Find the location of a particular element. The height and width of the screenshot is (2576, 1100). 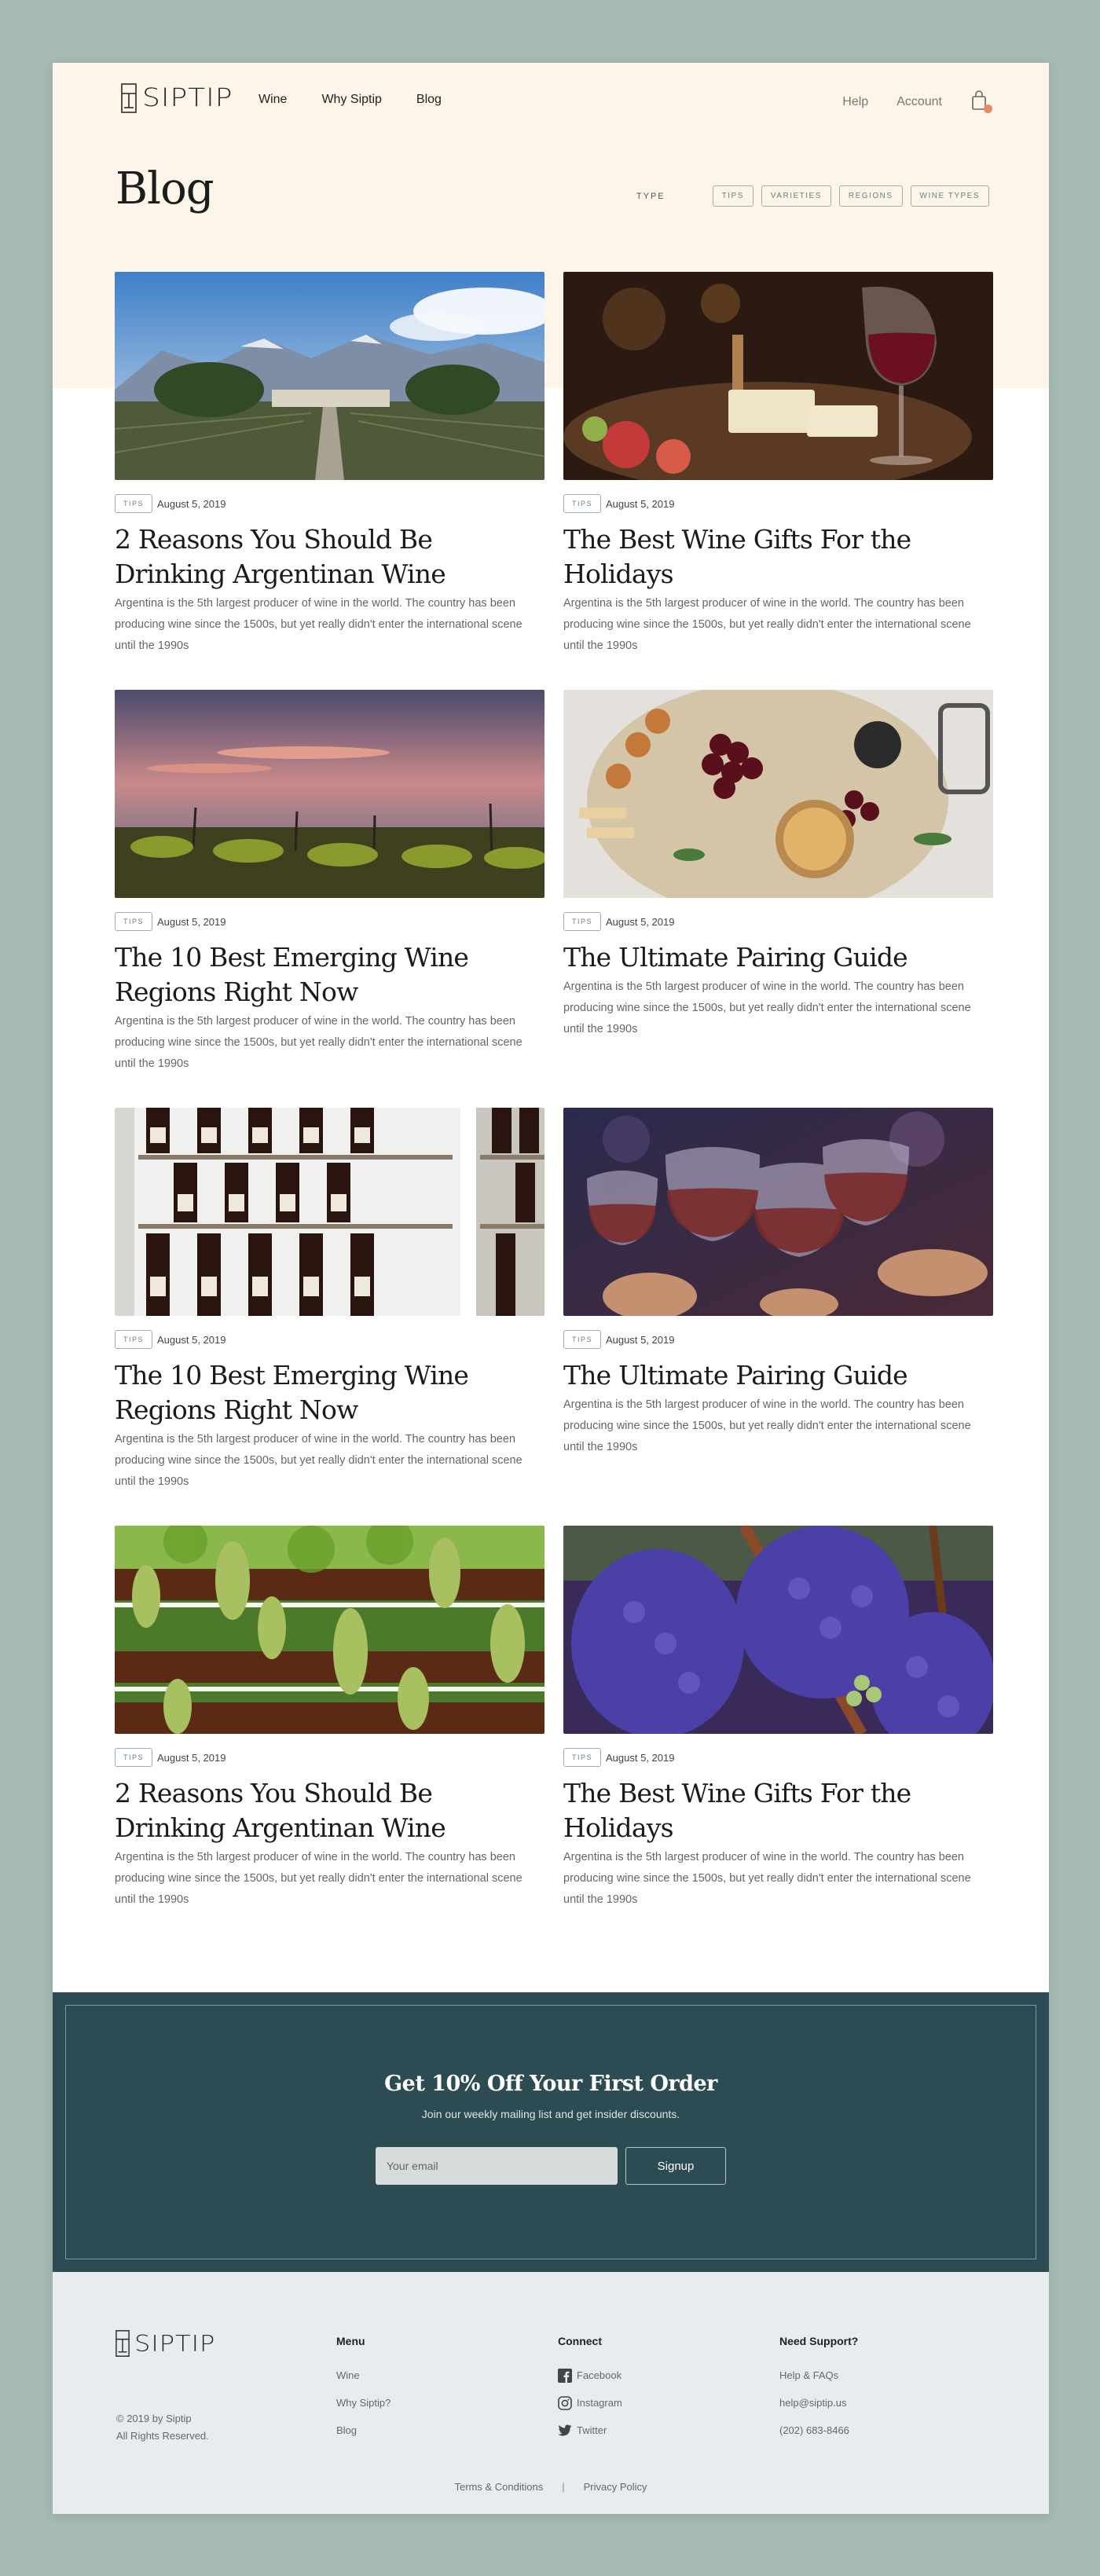

nav-link-why-siptip: Why Siptip is located at coordinates (351, 100).